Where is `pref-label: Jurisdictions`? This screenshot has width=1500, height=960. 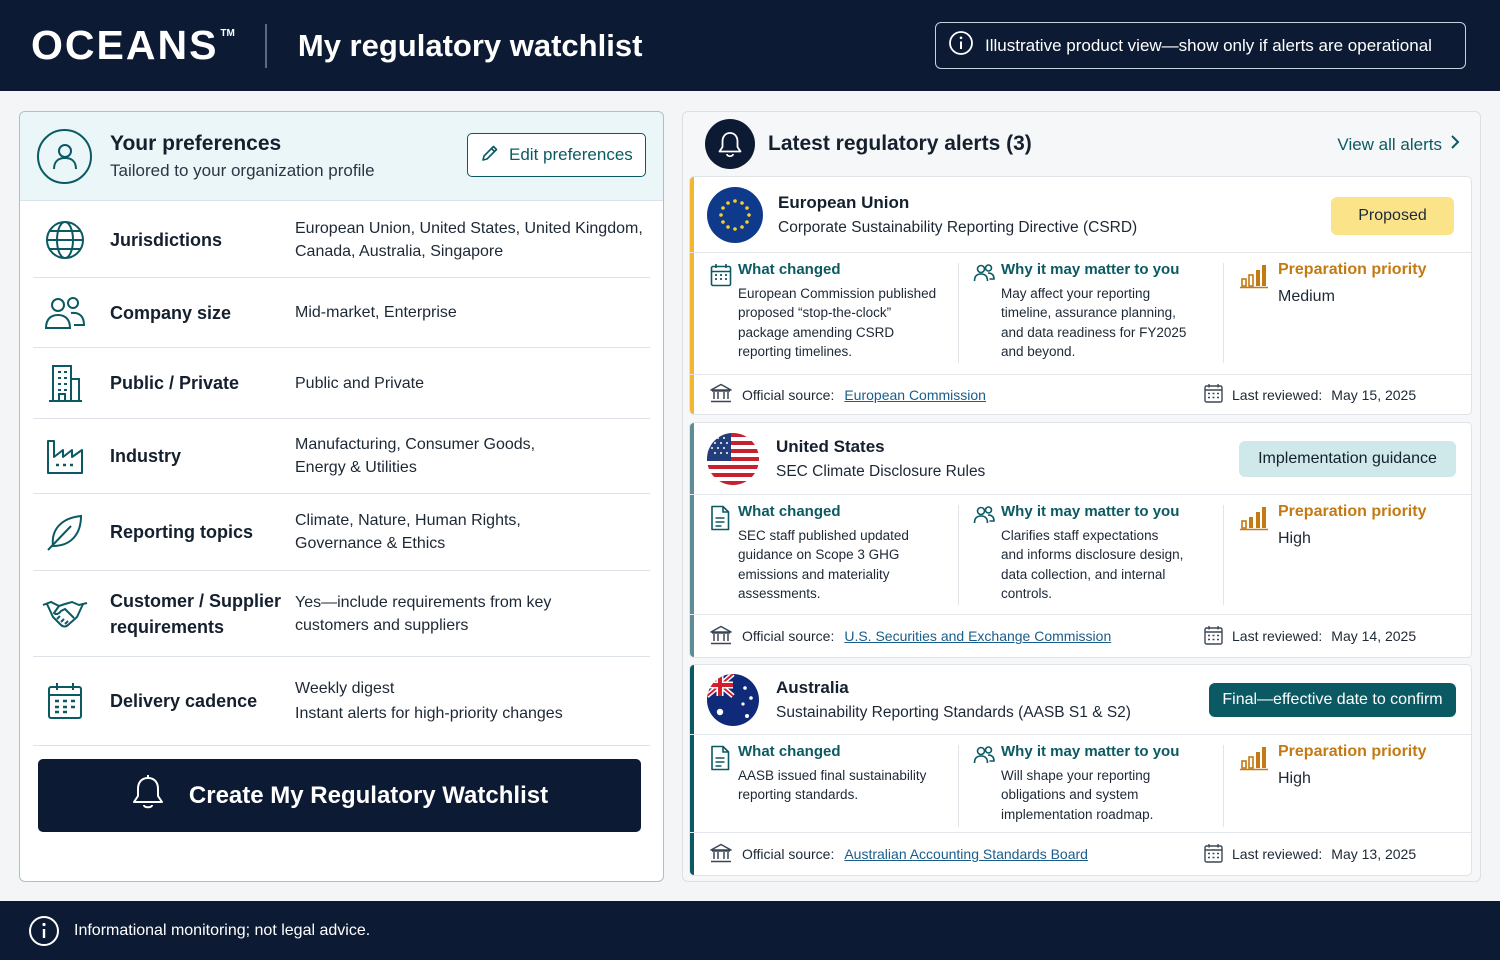 pref-label: Jurisdictions is located at coordinates (166, 239).